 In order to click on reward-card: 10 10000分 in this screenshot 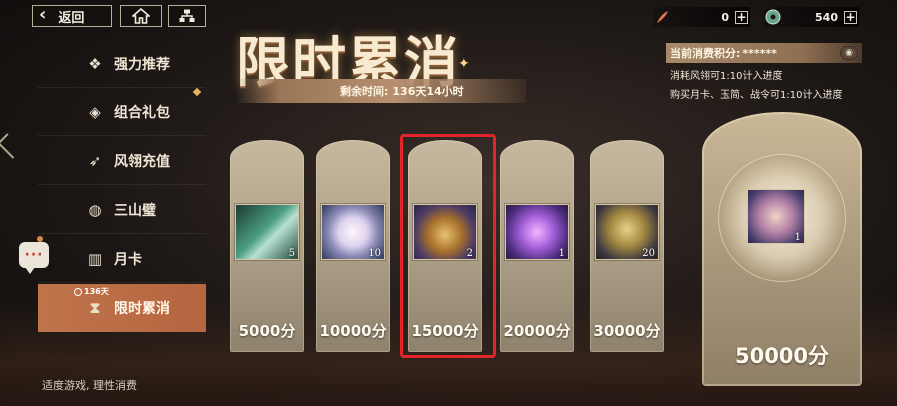, I will do `click(353, 246)`.